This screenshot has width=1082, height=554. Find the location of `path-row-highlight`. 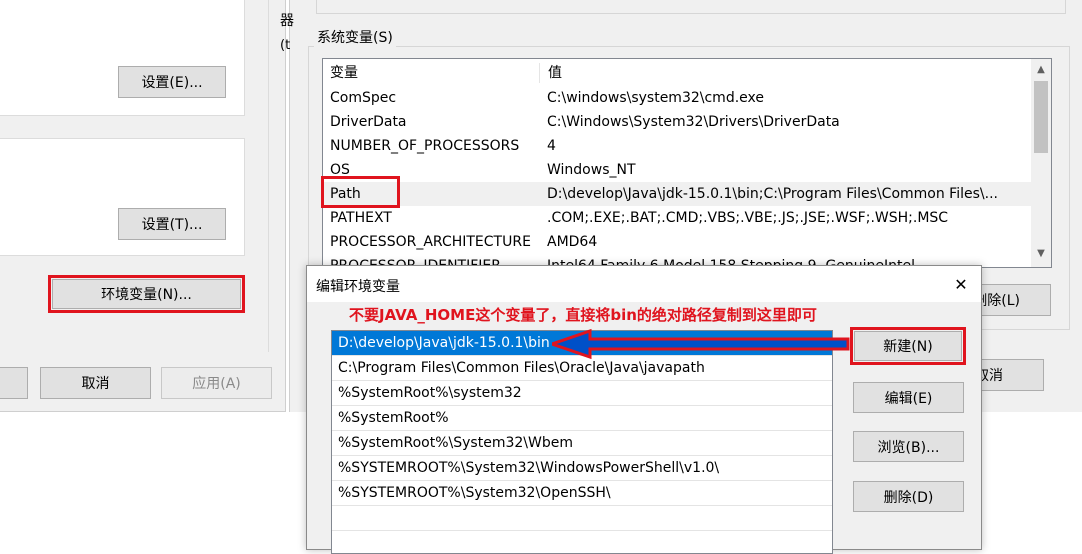

path-row-highlight is located at coordinates (360, 192).